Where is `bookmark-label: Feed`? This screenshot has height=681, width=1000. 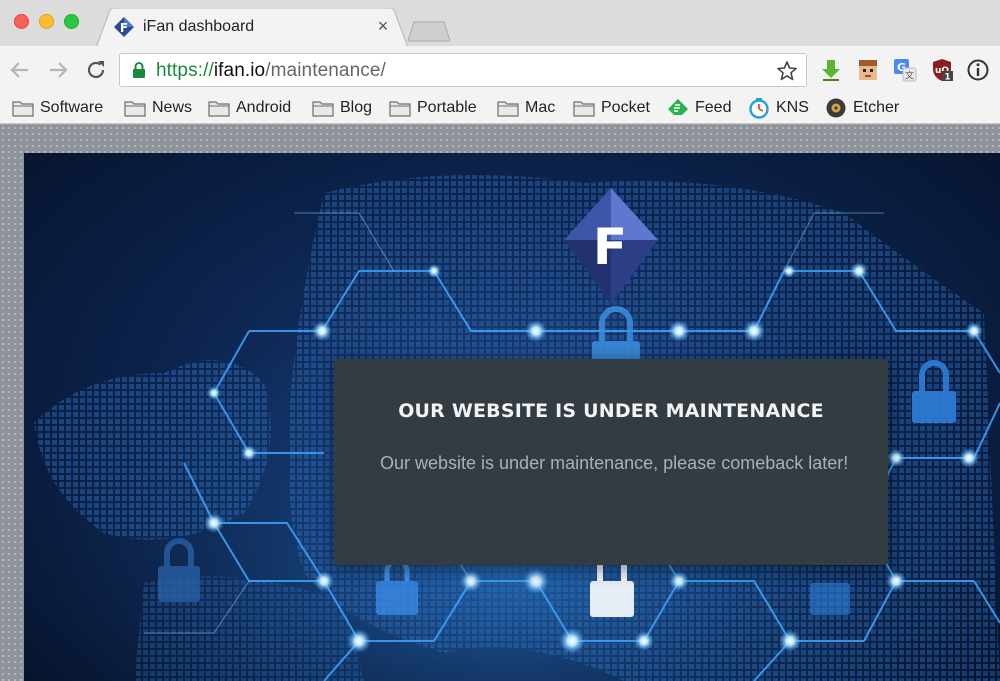 bookmark-label: Feed is located at coordinates (713, 107).